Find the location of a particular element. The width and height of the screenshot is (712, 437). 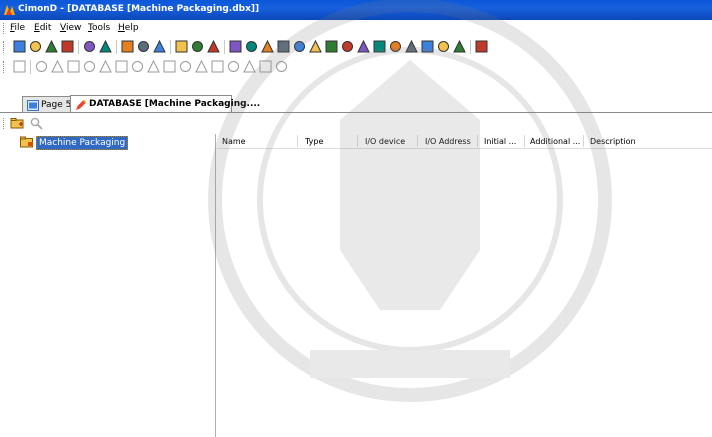

menubar-grip is located at coordinates (4, 28).